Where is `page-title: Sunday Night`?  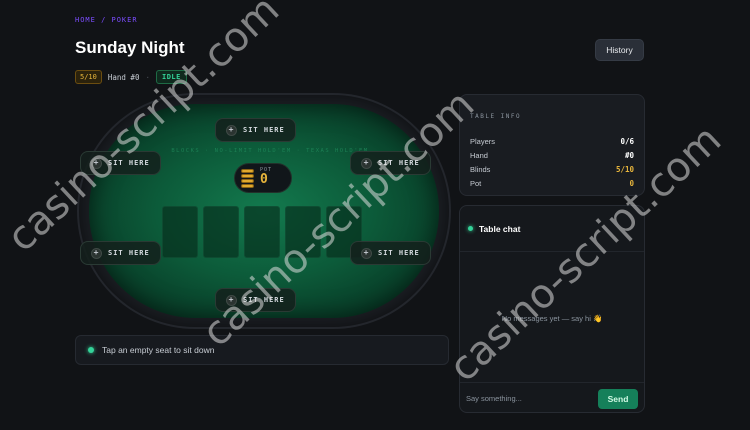
page-title: Sunday Night is located at coordinates (130, 47).